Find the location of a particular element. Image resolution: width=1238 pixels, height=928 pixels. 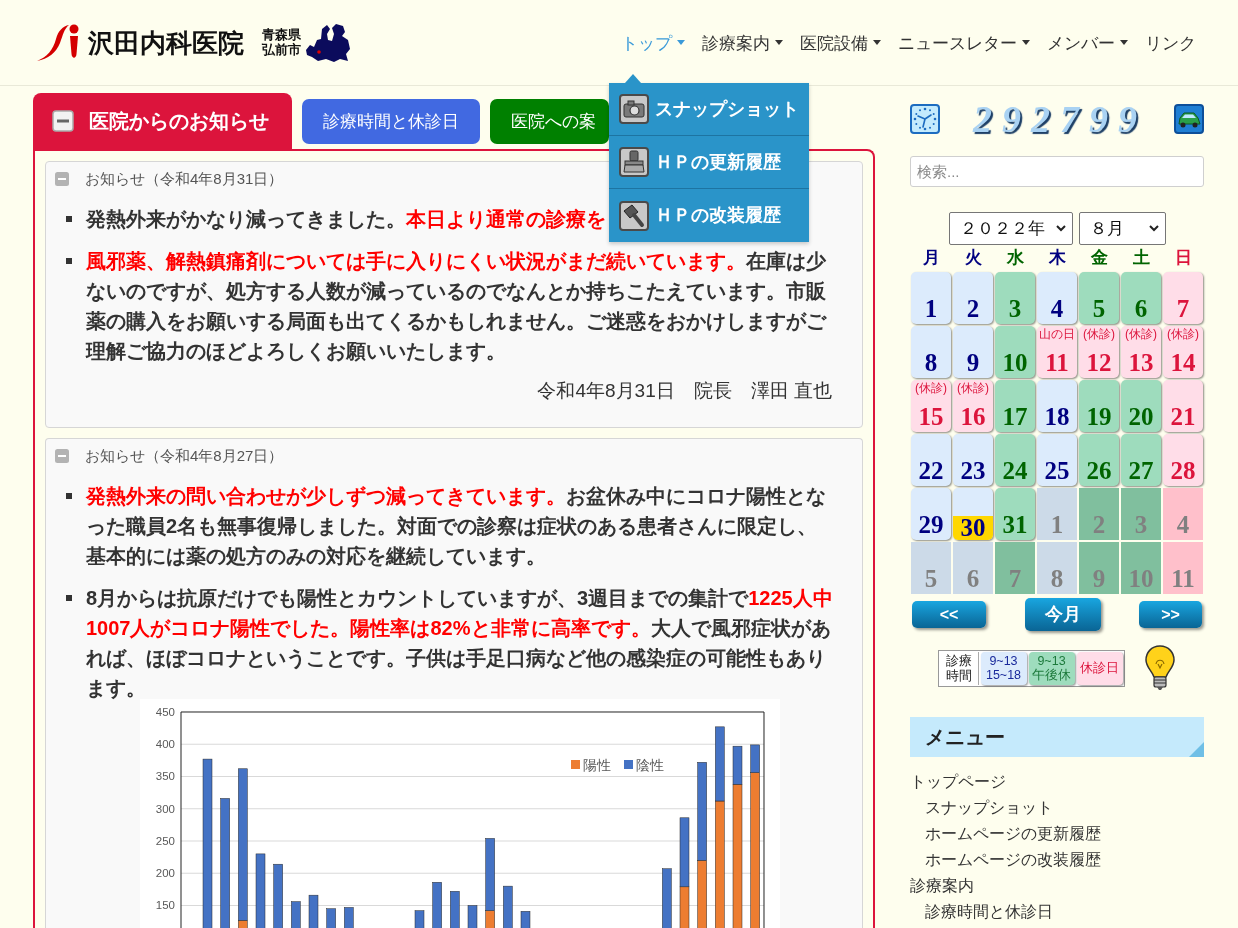

menu-link: ホームページの更新履歴 is located at coordinates (1013, 834).